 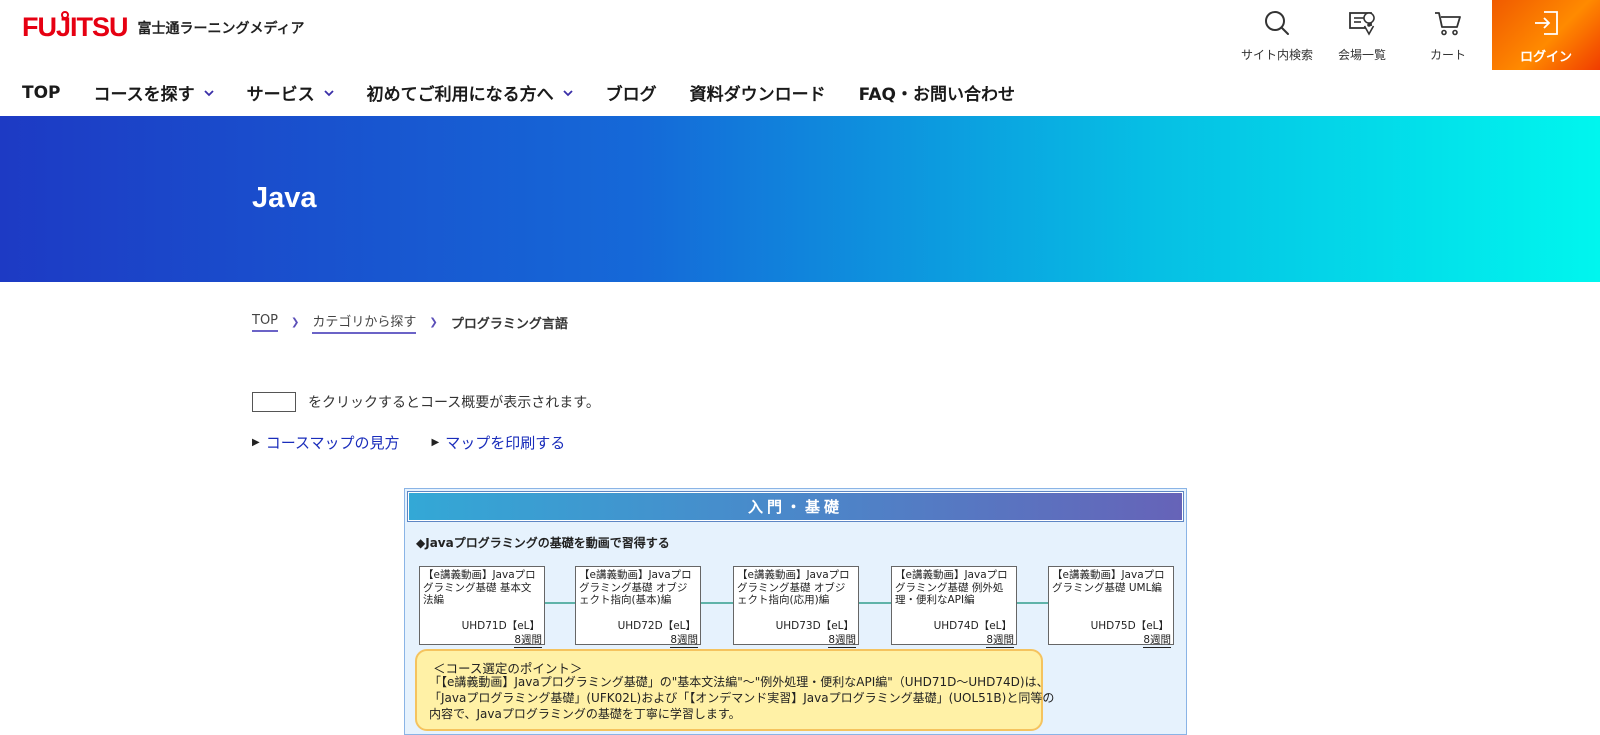 What do you see at coordinates (500, 626) in the screenshot?
I see `course-code: UHD71D【eL】` at bounding box center [500, 626].